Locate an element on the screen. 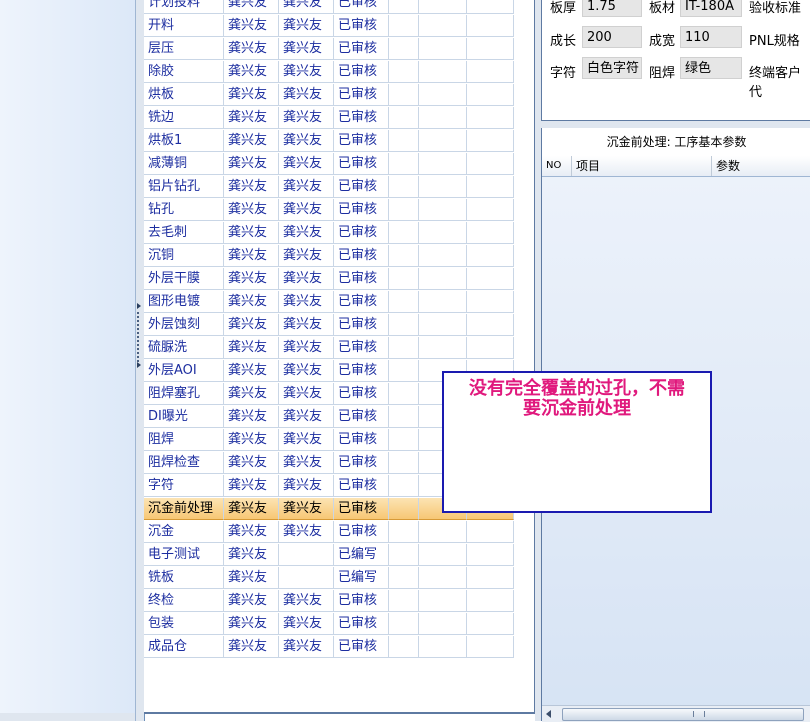 Image resolution: width=810 pixels, height=722 pixels. process-name-cell: 阻焊塞孔 is located at coordinates (184, 394).